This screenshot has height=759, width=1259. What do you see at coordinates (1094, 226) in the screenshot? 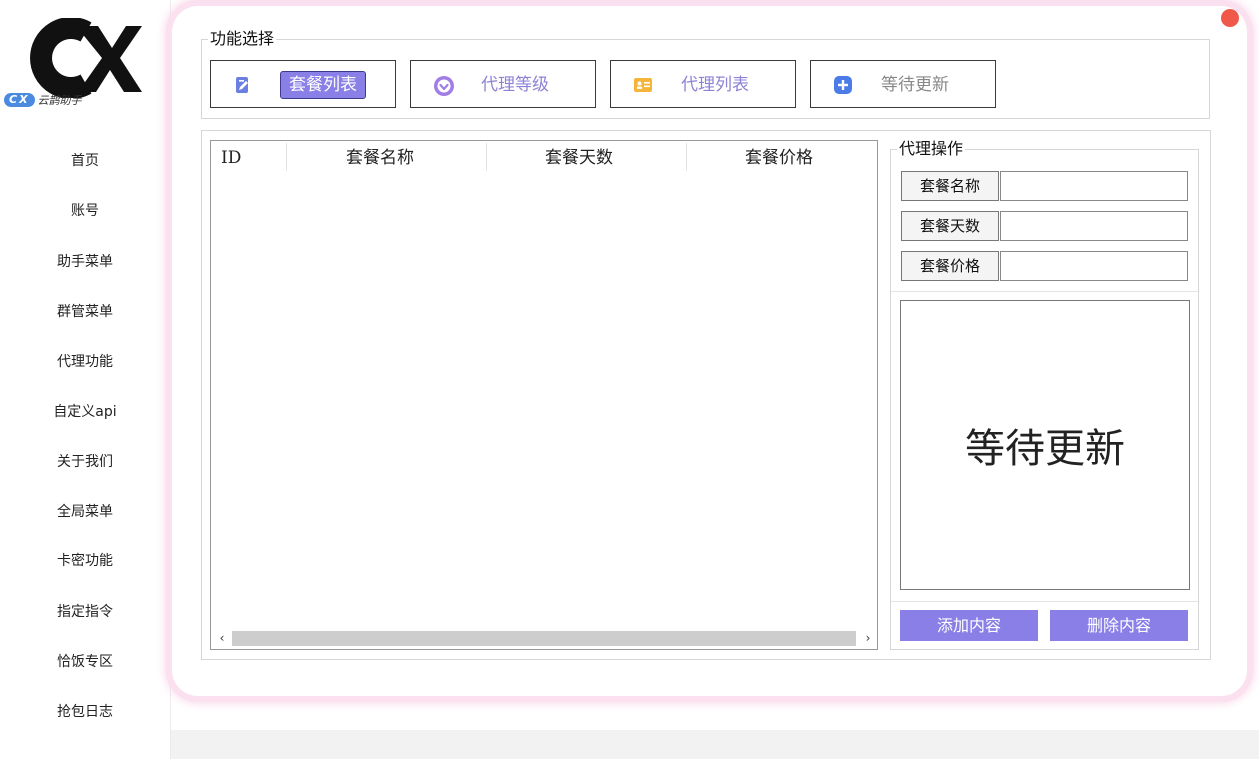
I see `package-days-input` at bounding box center [1094, 226].